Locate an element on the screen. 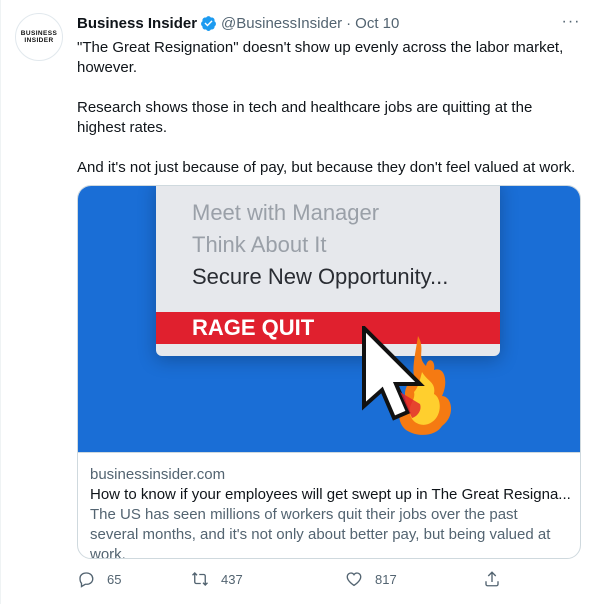 The width and height of the screenshot is (598, 604). more-icon: ··· is located at coordinates (571, 22).